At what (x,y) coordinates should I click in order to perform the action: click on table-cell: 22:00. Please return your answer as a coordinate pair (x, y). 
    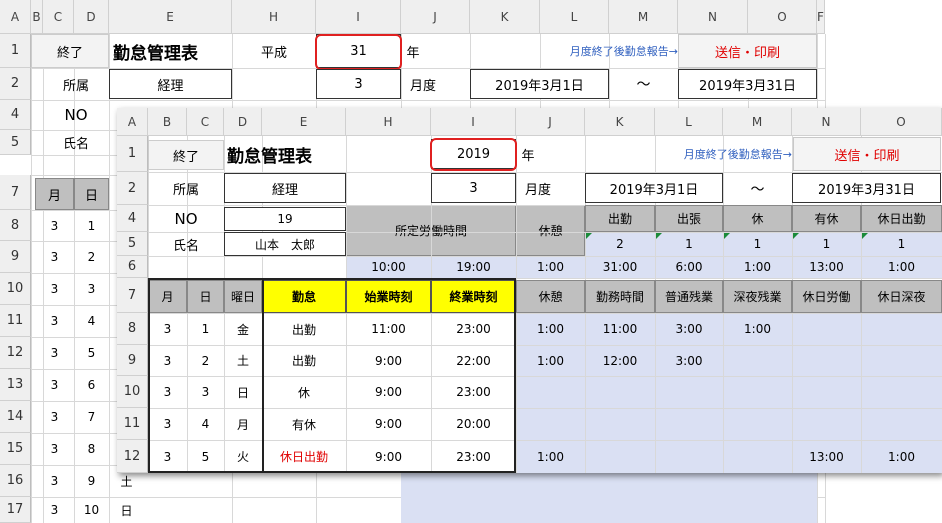
    Looking at the image, I should click on (473, 360).